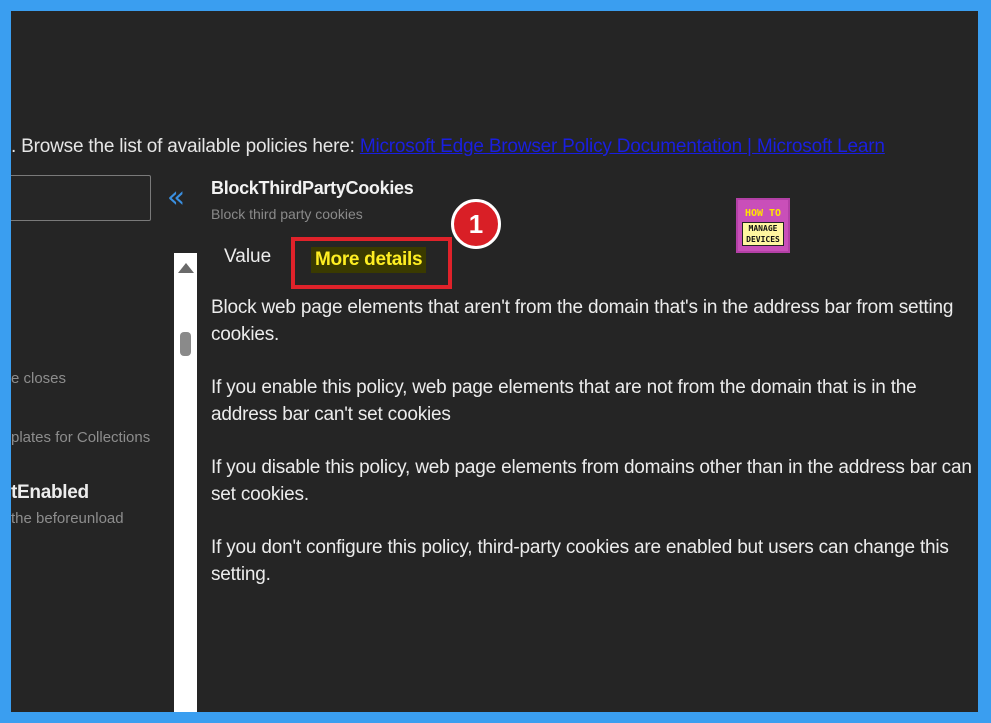  I want to click on sidebar-item-description: the beforeunload, so click(67, 518).